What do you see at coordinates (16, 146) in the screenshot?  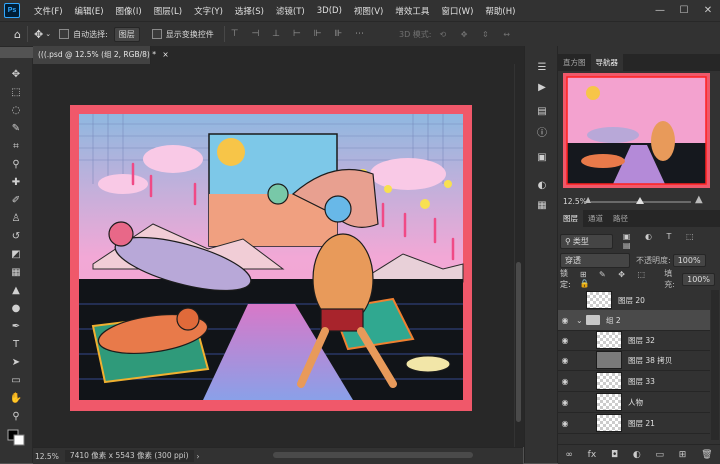 I see `crop-tool-icon: ⌗` at bounding box center [16, 146].